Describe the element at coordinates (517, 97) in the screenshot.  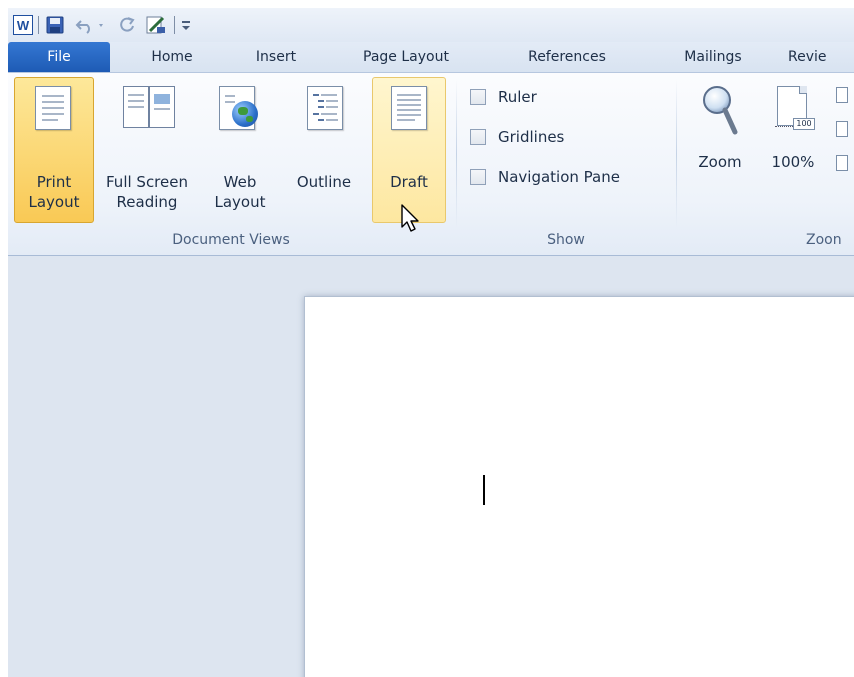
I see `ruler-label: Ruler` at that location.